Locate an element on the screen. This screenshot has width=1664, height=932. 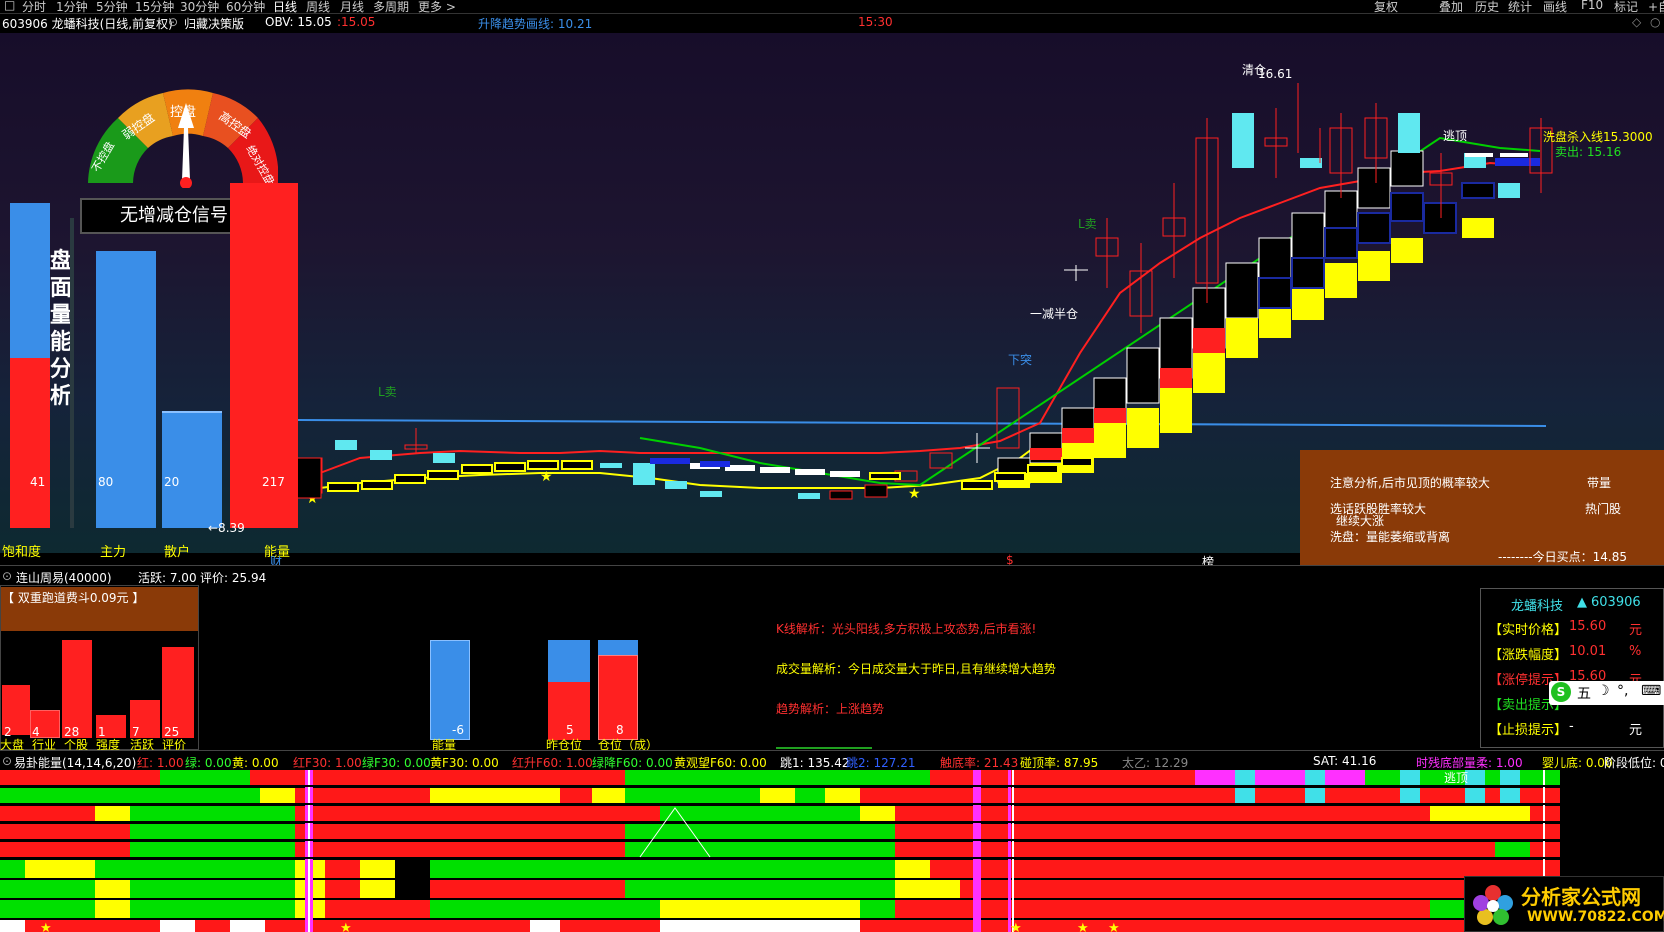
tool-diejia: 叠加 is located at coordinates (1451, 7).